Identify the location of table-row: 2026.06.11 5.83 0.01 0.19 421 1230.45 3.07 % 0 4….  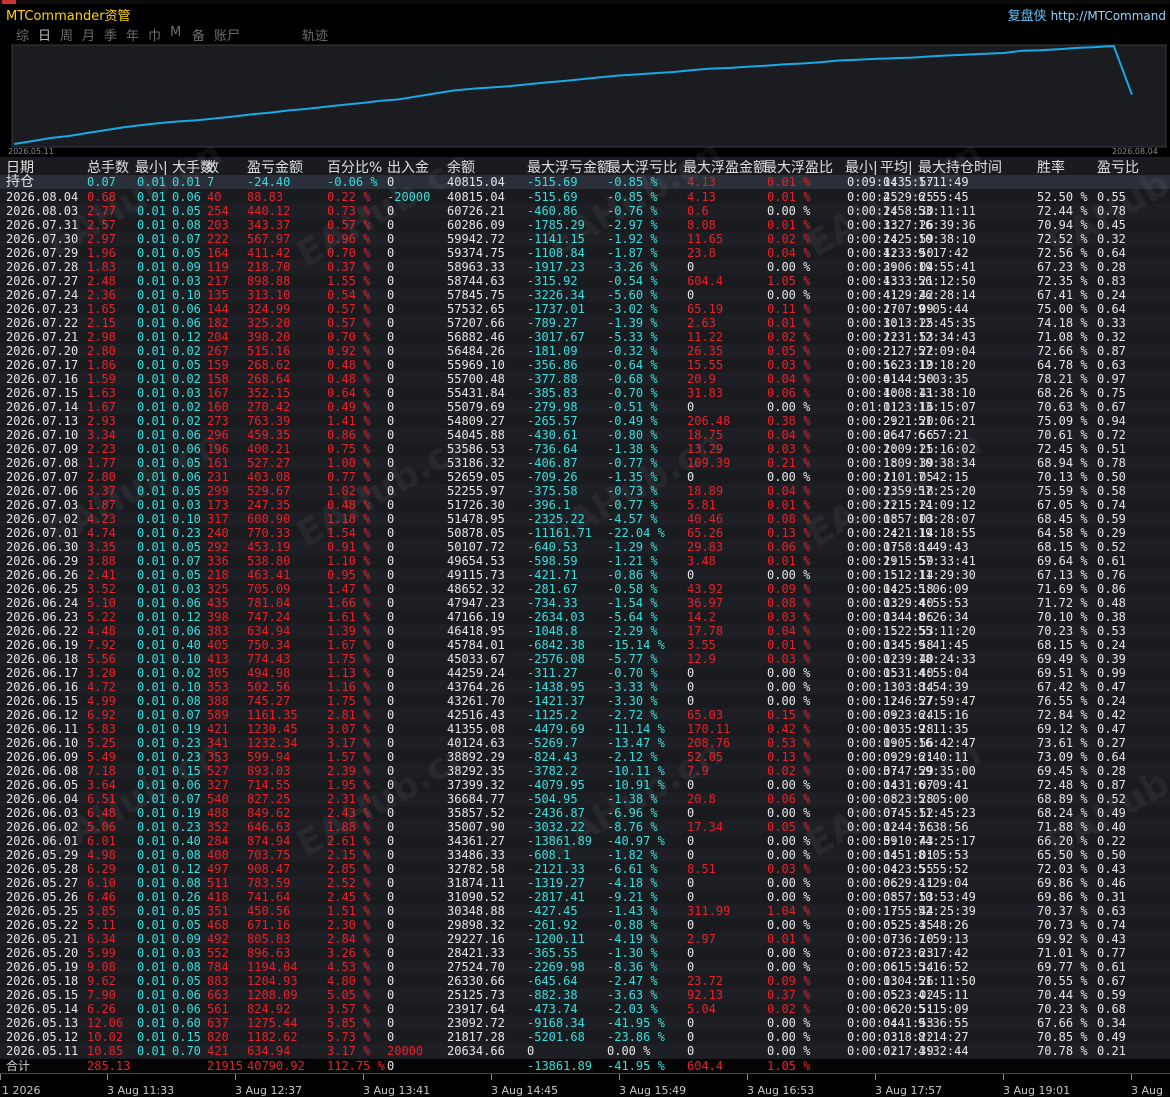
(585, 729).